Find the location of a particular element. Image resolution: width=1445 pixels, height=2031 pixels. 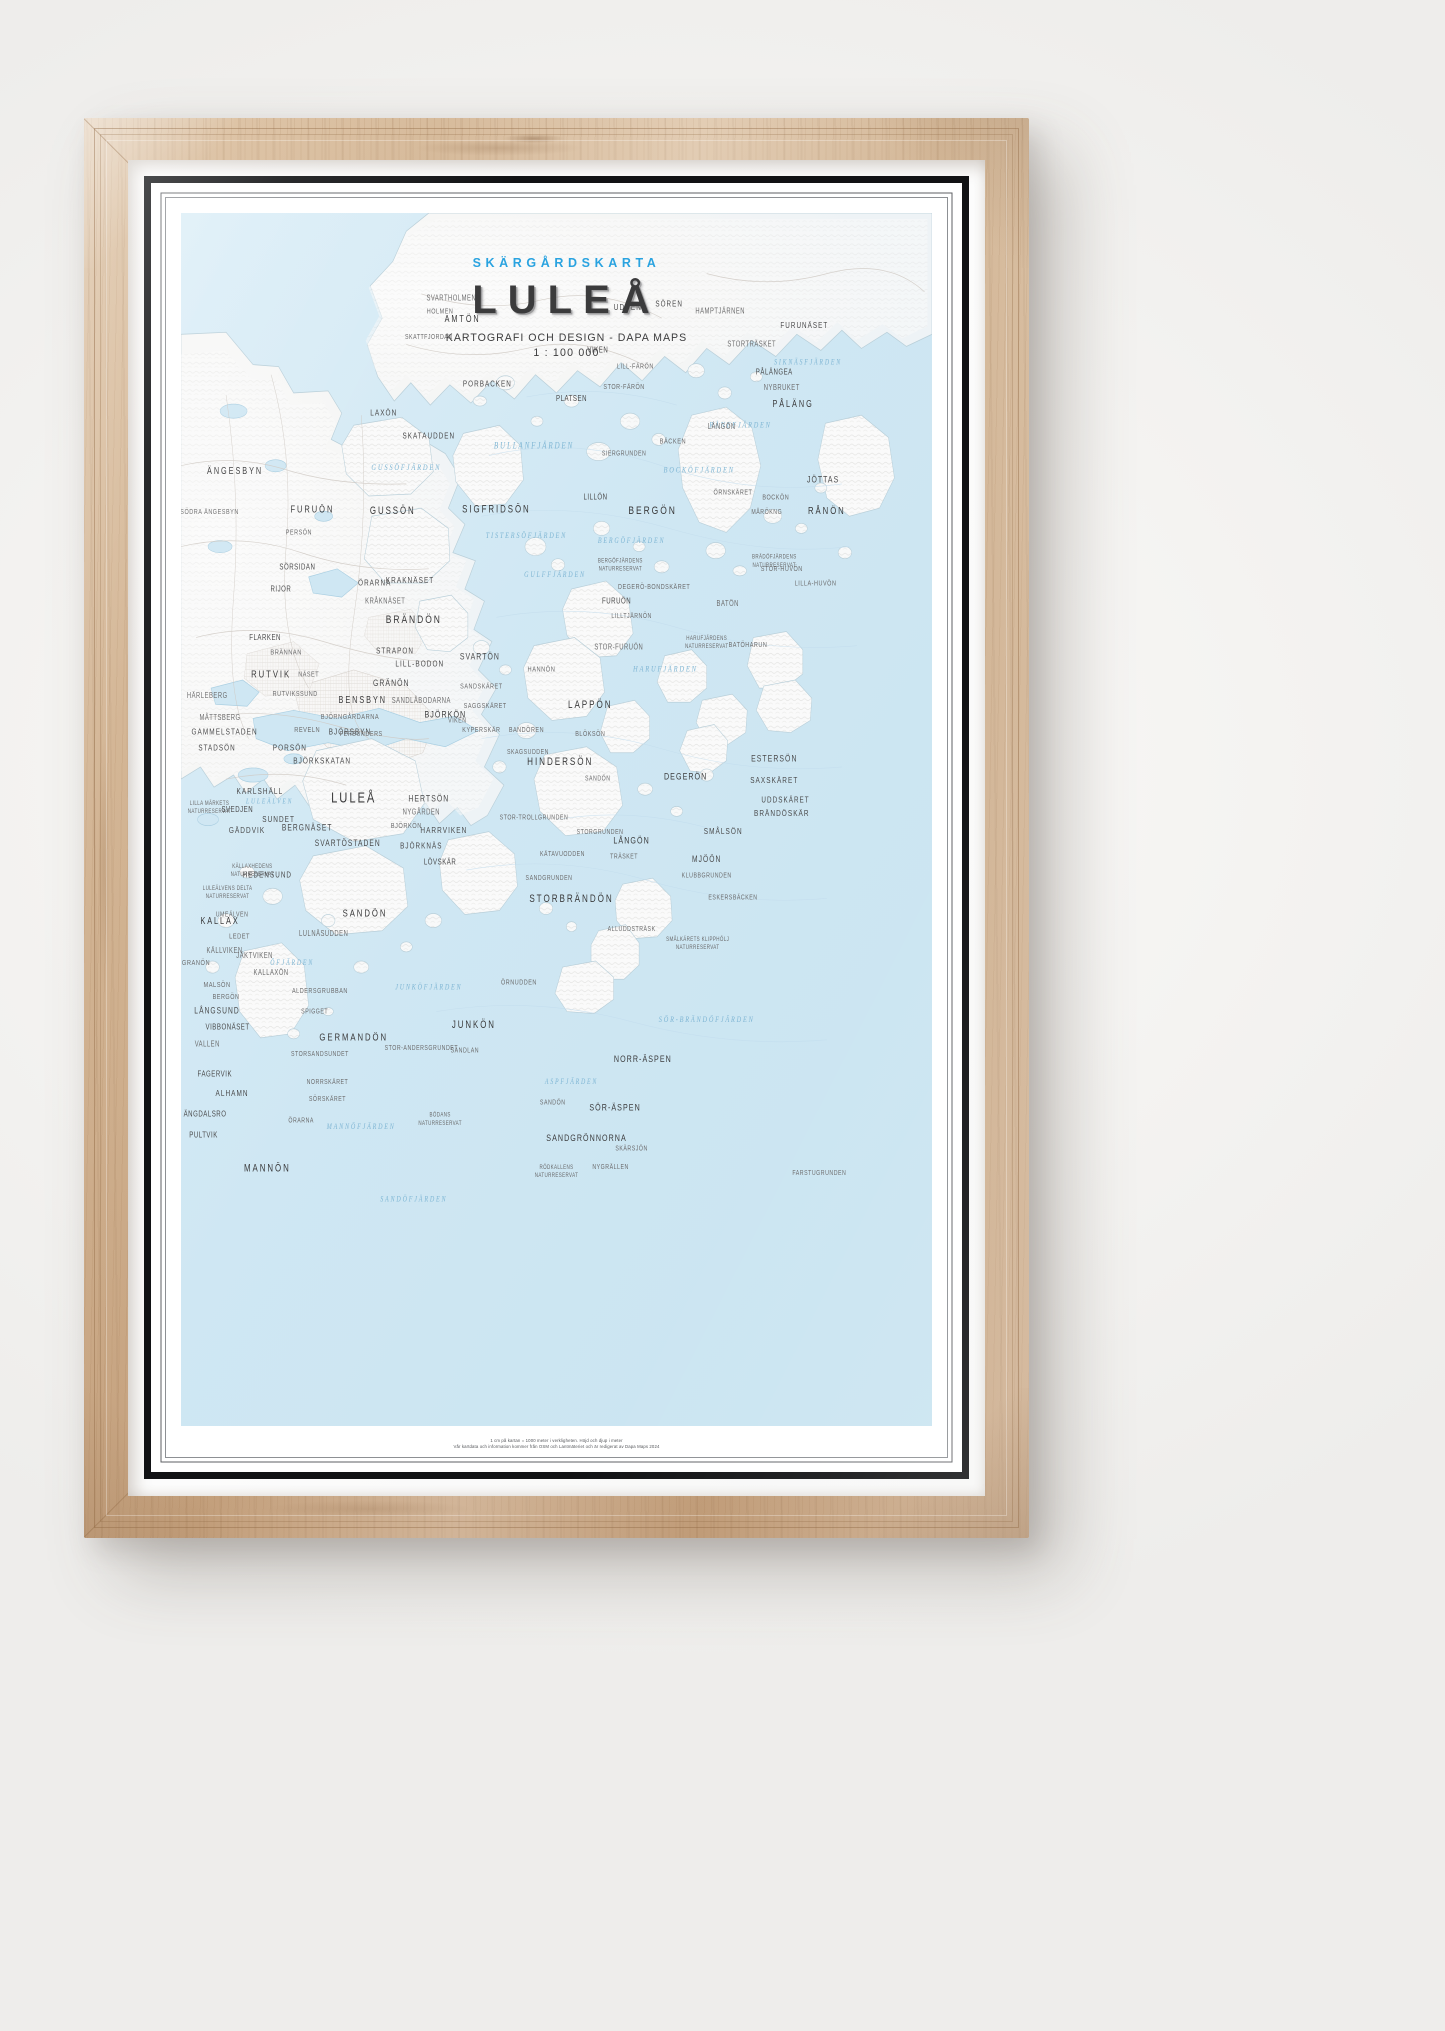

map-place-label: BANDÖREN is located at coordinates (526, 729).